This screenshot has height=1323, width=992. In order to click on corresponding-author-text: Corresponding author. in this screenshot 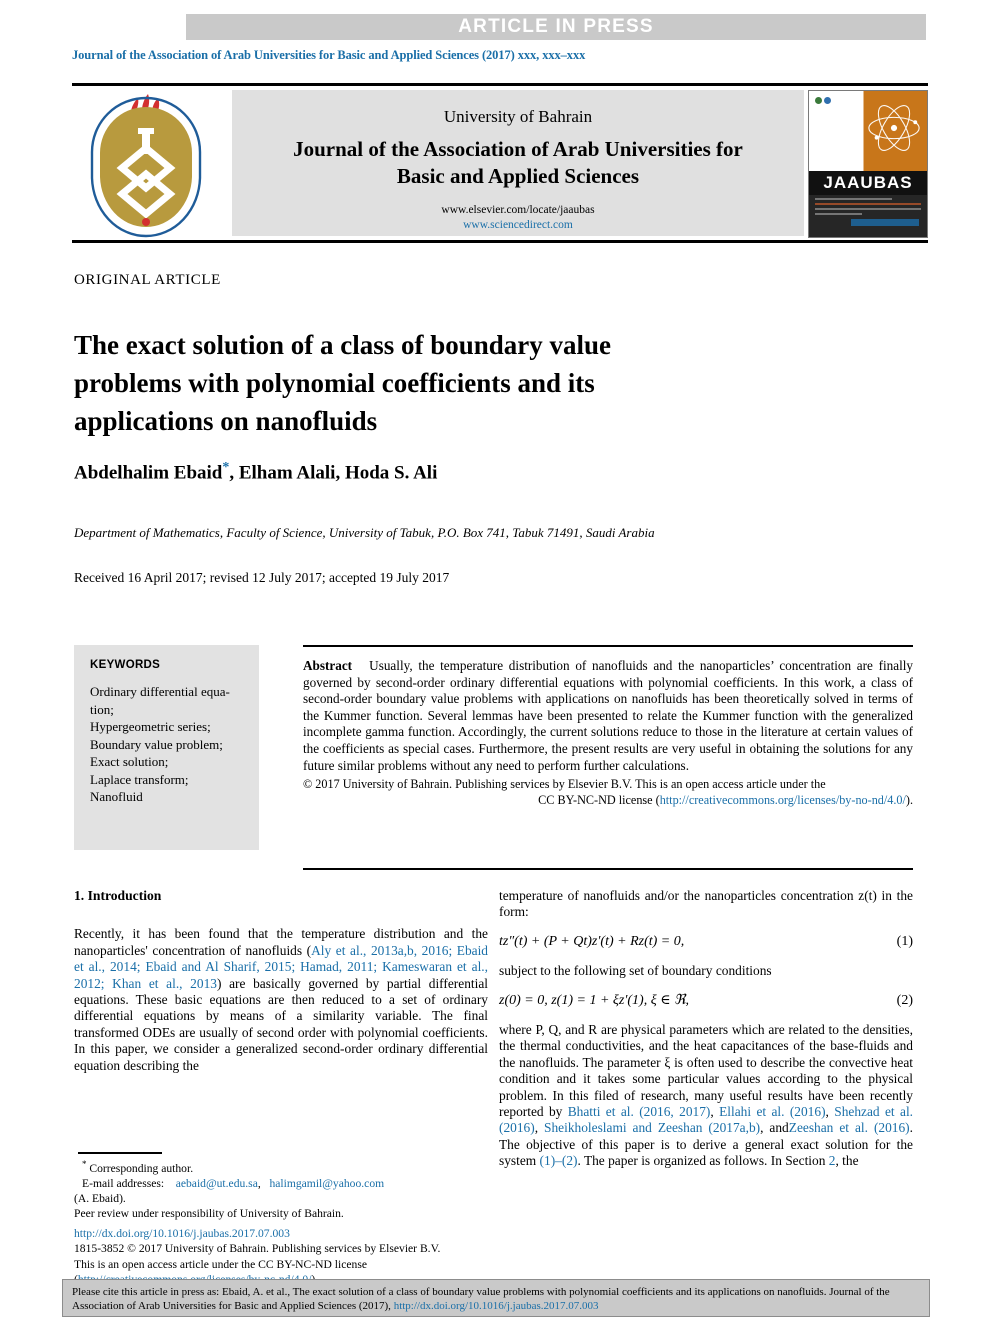, I will do `click(141, 1168)`.